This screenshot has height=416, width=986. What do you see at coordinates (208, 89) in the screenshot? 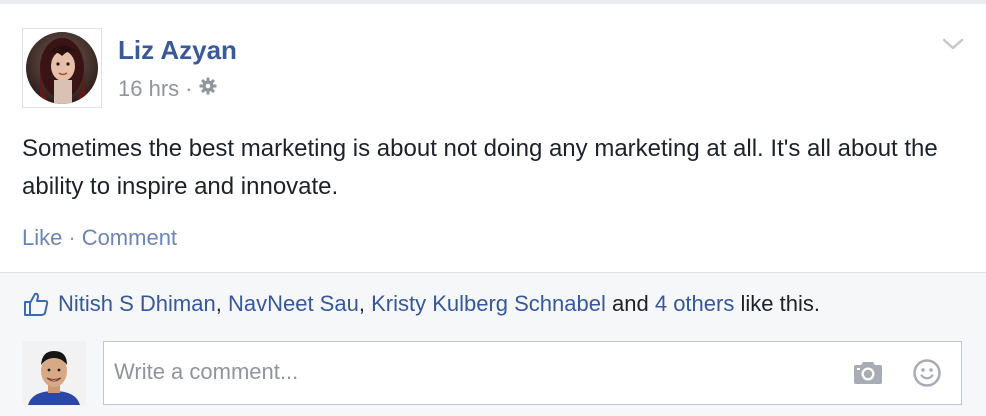
I see `gear-icon` at bounding box center [208, 89].